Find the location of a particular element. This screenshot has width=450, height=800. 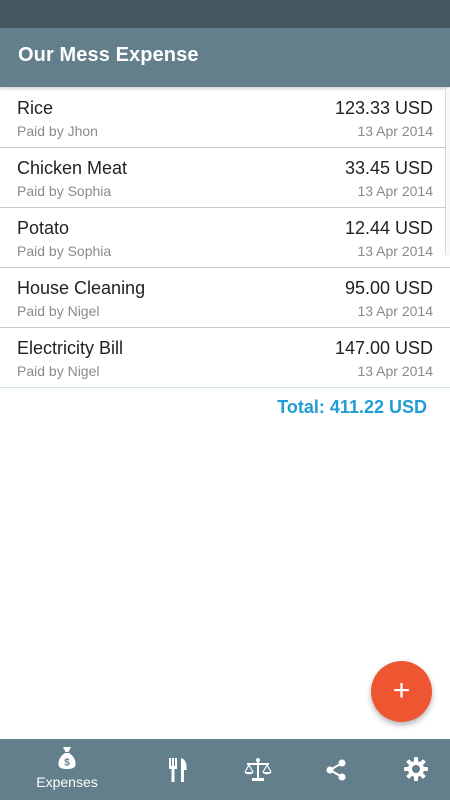

status-bar is located at coordinates (225, 14).